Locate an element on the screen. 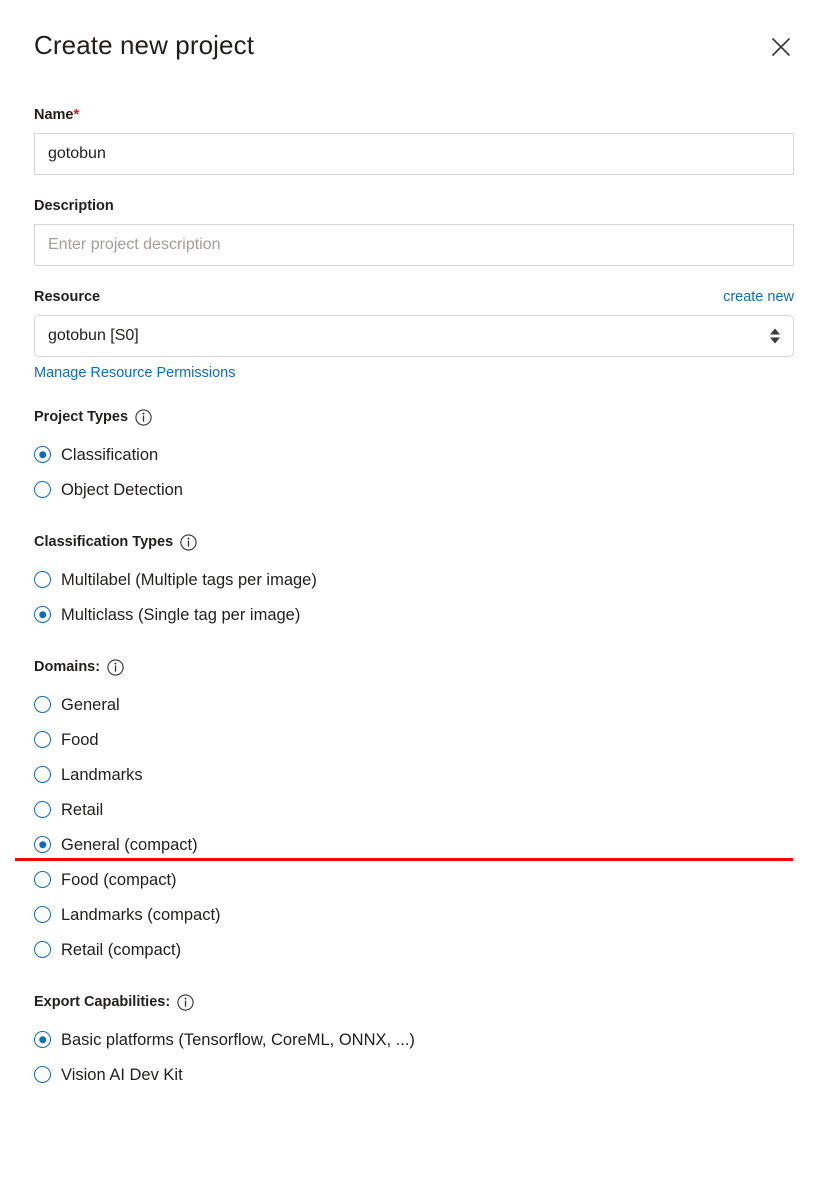 This screenshot has height=1200, width=828. radio-domain-food-compact: Food (compact) is located at coordinates (414, 879).